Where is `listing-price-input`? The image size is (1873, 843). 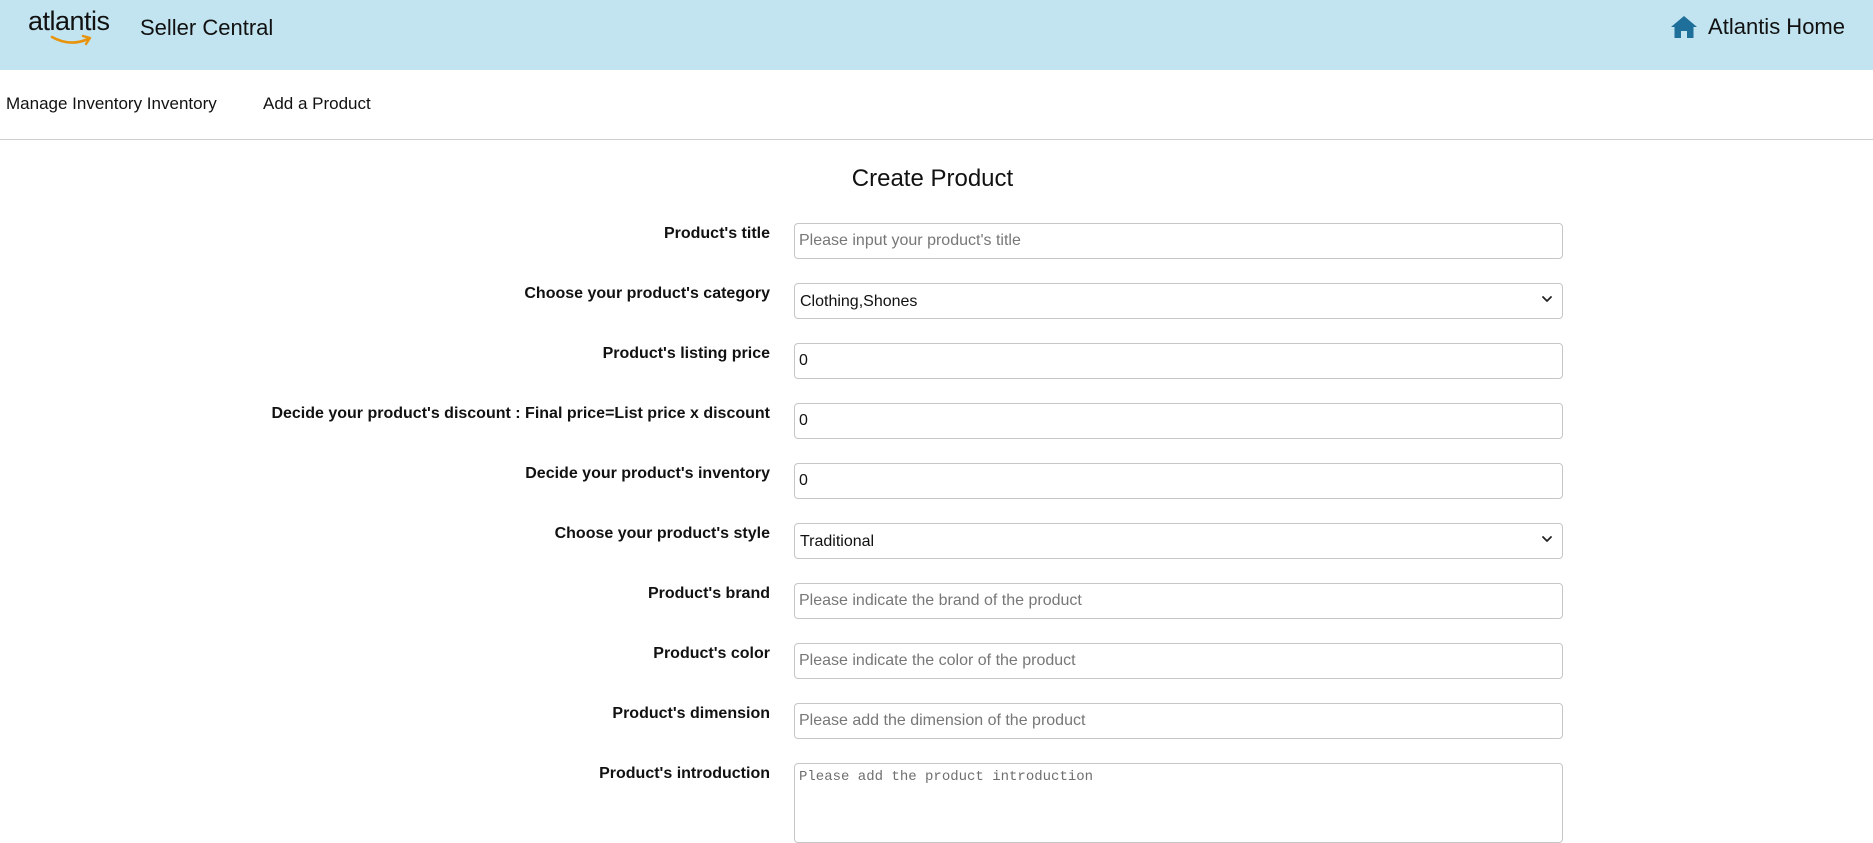
listing-price-input is located at coordinates (1178, 361).